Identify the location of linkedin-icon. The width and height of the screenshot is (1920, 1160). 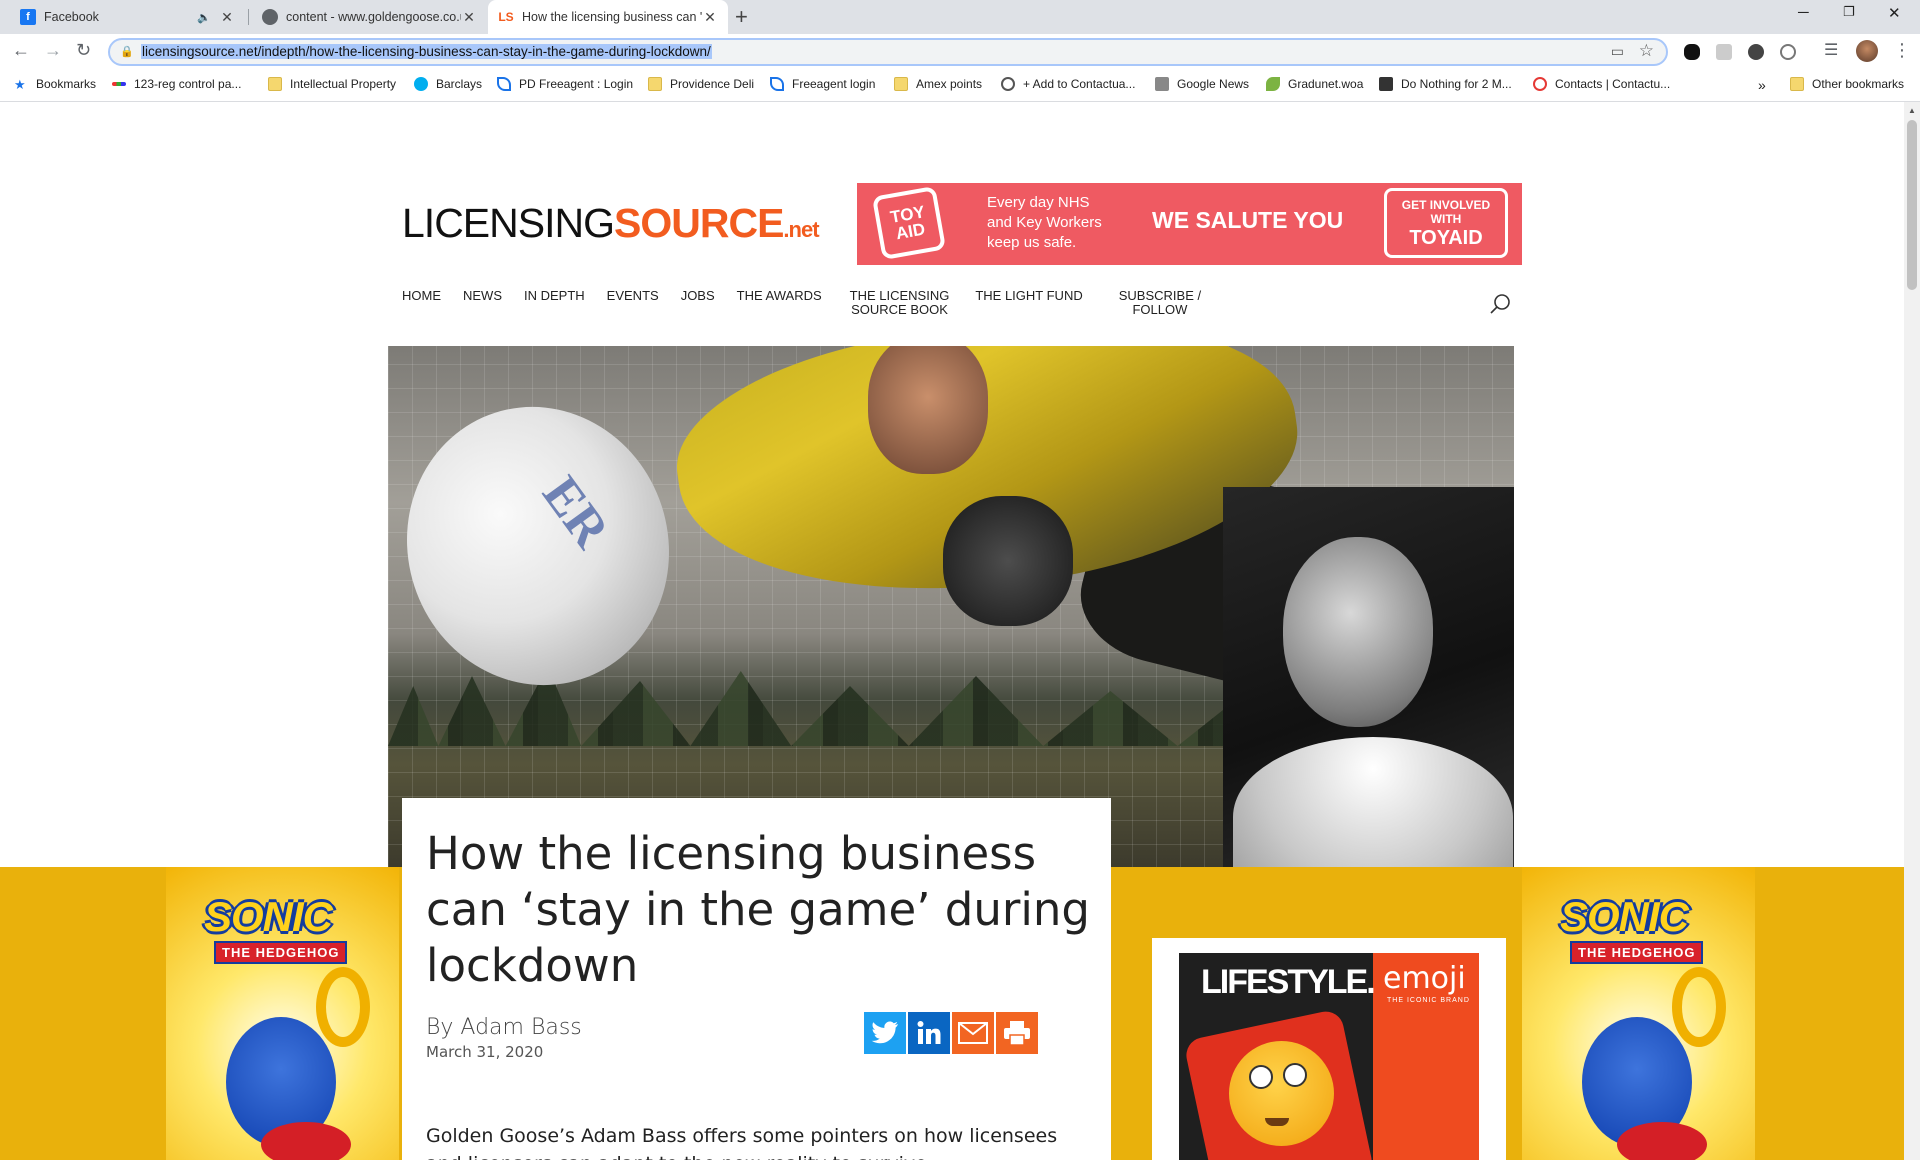
(929, 1032).